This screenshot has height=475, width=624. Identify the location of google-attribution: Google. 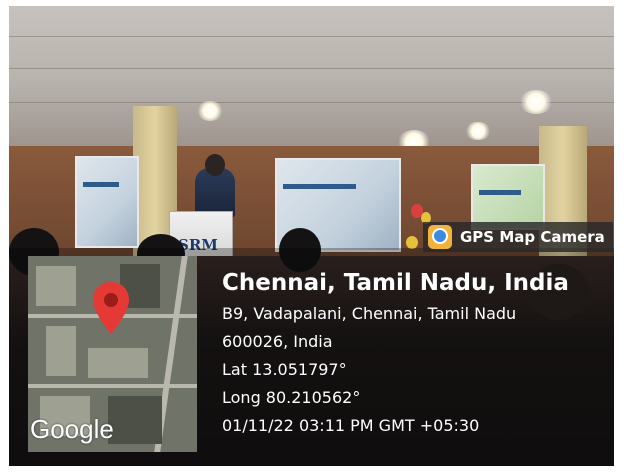
(72, 429).